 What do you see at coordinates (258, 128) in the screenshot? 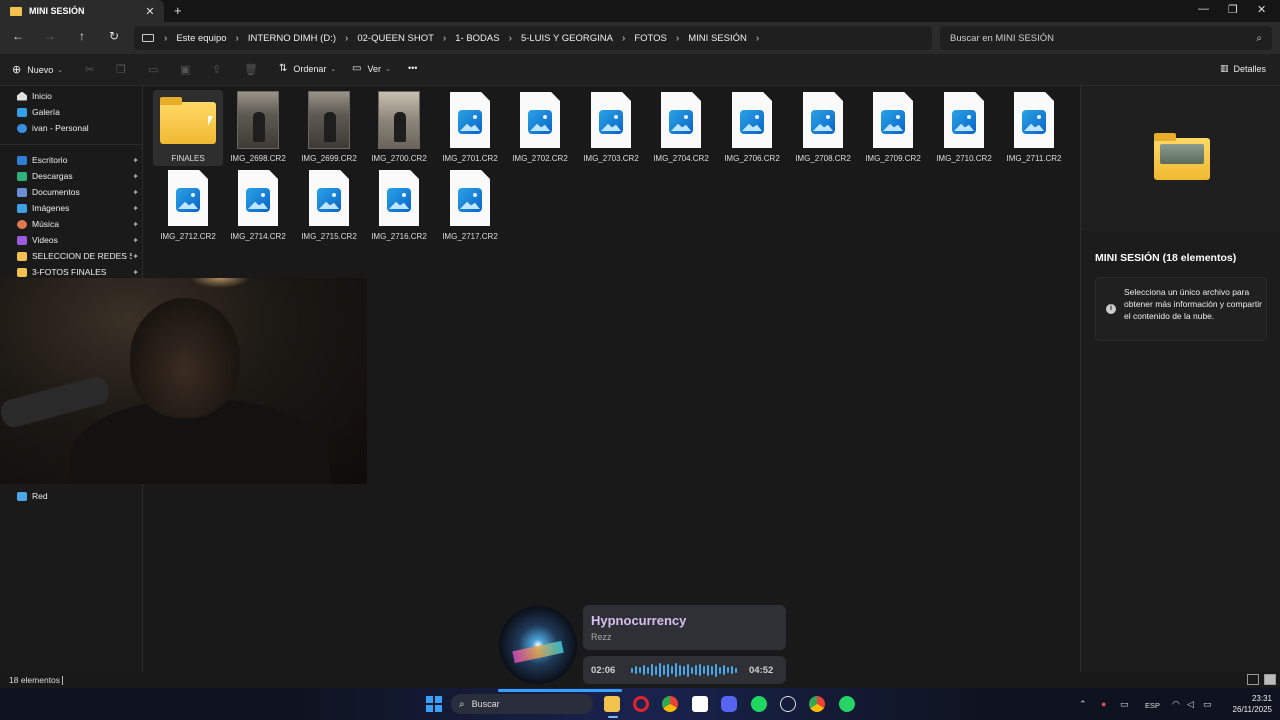
I see `file-item: IMG_2698.CR2` at bounding box center [258, 128].